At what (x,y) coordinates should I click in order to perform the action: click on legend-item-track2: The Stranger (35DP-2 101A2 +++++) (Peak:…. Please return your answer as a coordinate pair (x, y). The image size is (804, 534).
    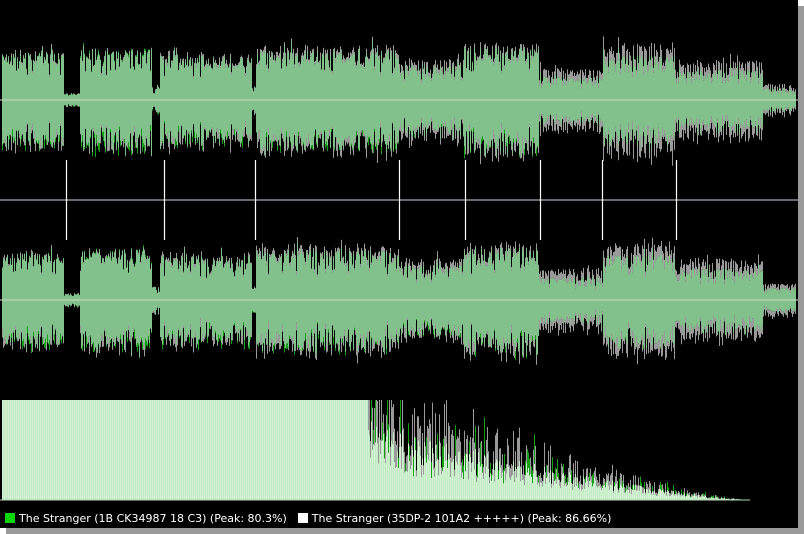
    Looking at the image, I should click on (454, 518).